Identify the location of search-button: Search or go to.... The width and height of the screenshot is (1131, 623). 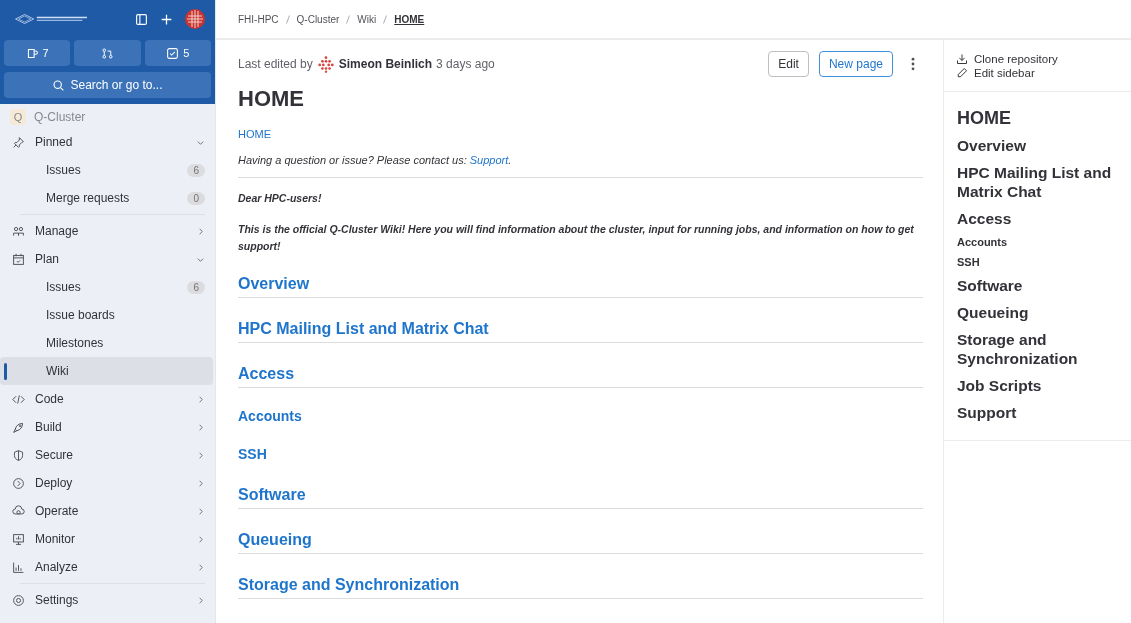
(107, 85).